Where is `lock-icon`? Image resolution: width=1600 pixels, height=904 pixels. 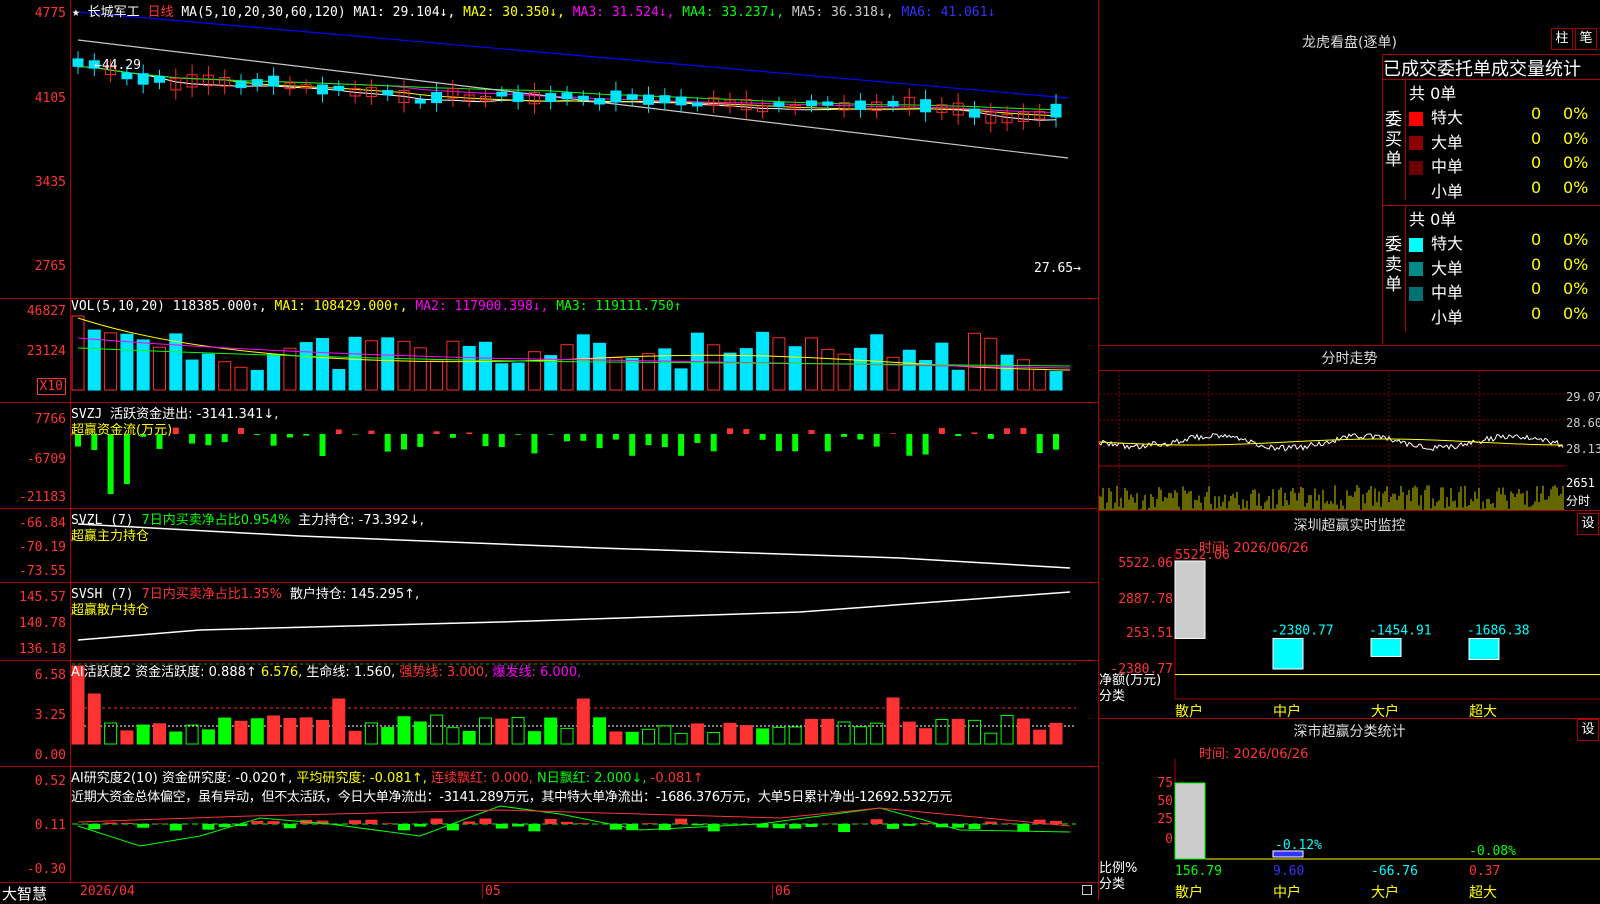
lock-icon is located at coordinates (1087, 890).